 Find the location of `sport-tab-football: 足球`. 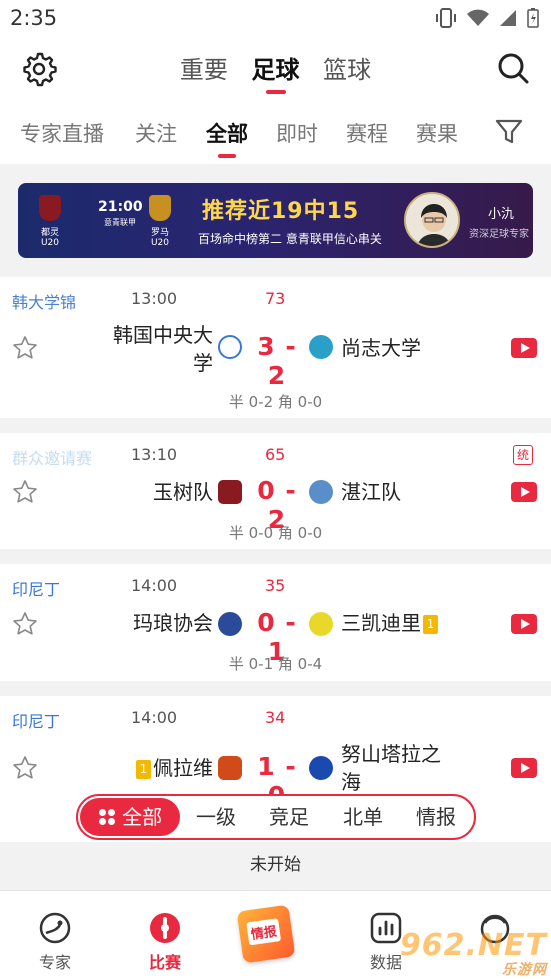

sport-tab-football: 足球 is located at coordinates (276, 67).